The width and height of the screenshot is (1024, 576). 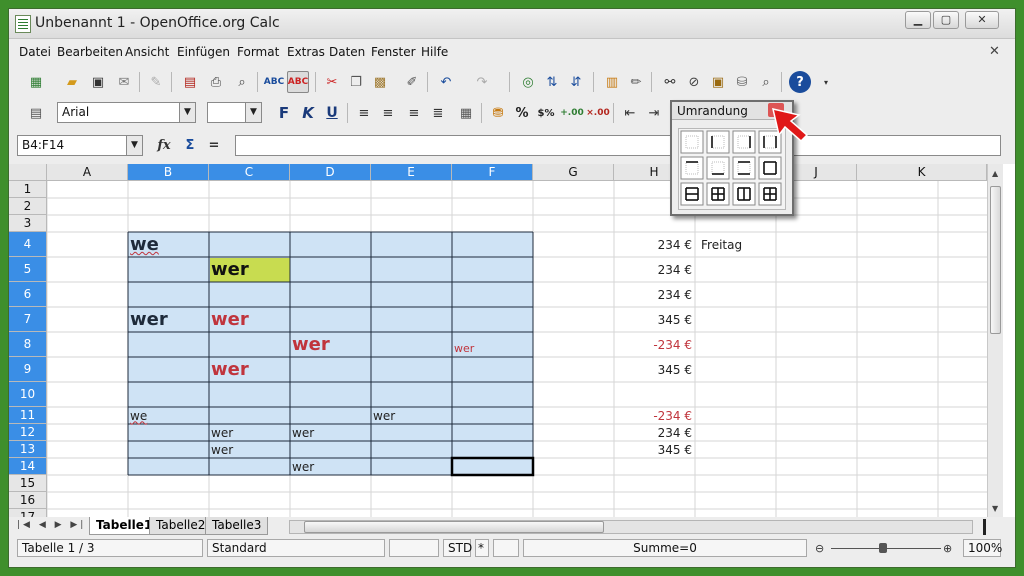 I want to click on increase-indent-icon: ⇥, so click(x=654, y=113).